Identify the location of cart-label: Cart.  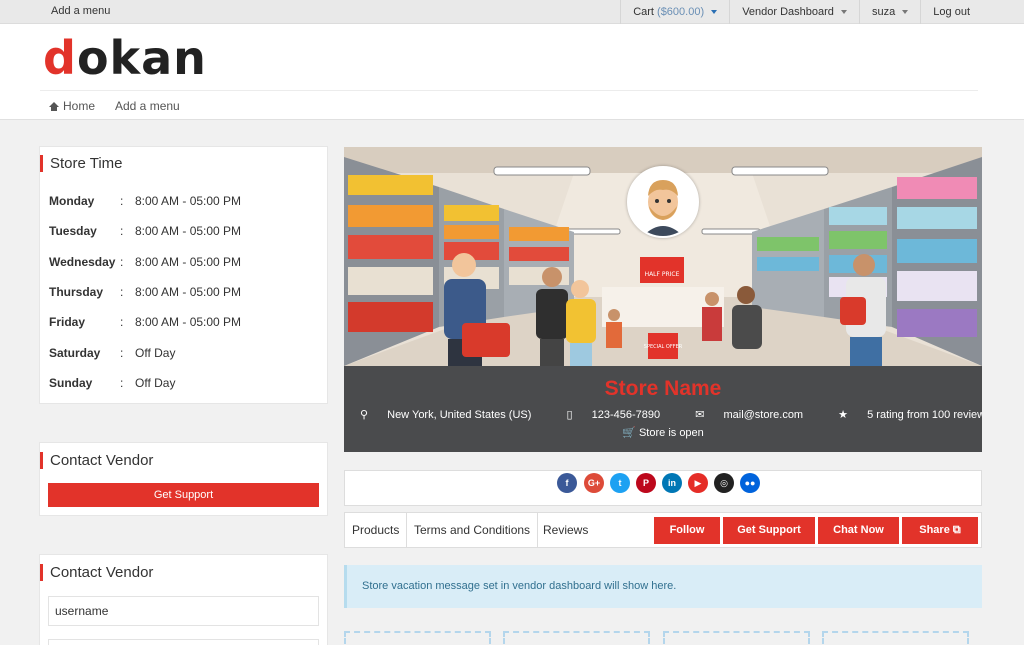
(643, 12).